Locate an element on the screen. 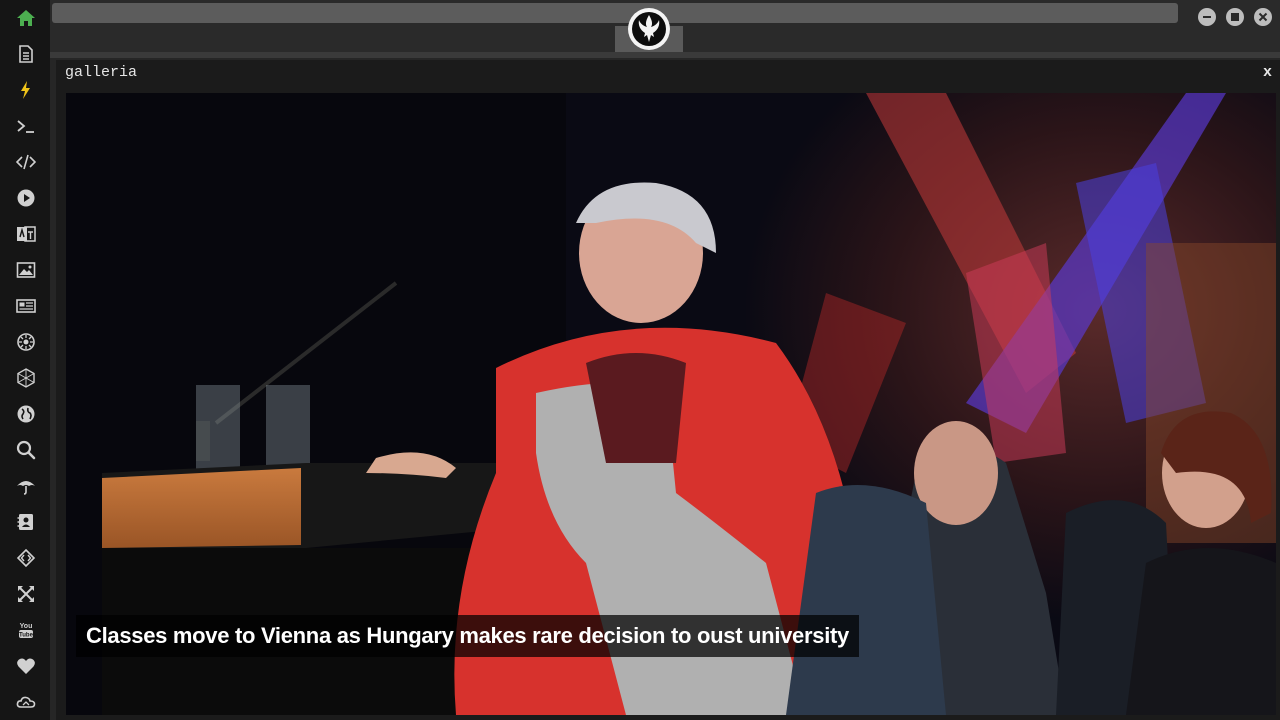 The height and width of the screenshot is (720, 1280). diamond-code-icon is located at coordinates (26, 558).